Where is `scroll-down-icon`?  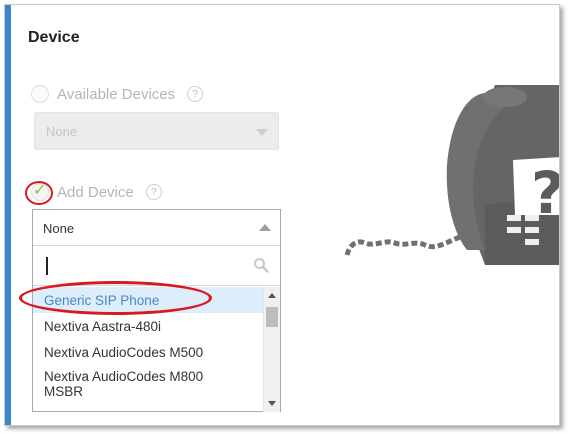 scroll-down-icon is located at coordinates (272, 403).